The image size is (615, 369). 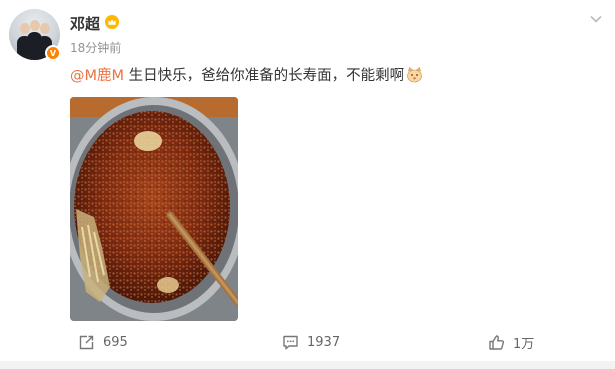 I want to click on comment-count: 1937, so click(x=324, y=342).